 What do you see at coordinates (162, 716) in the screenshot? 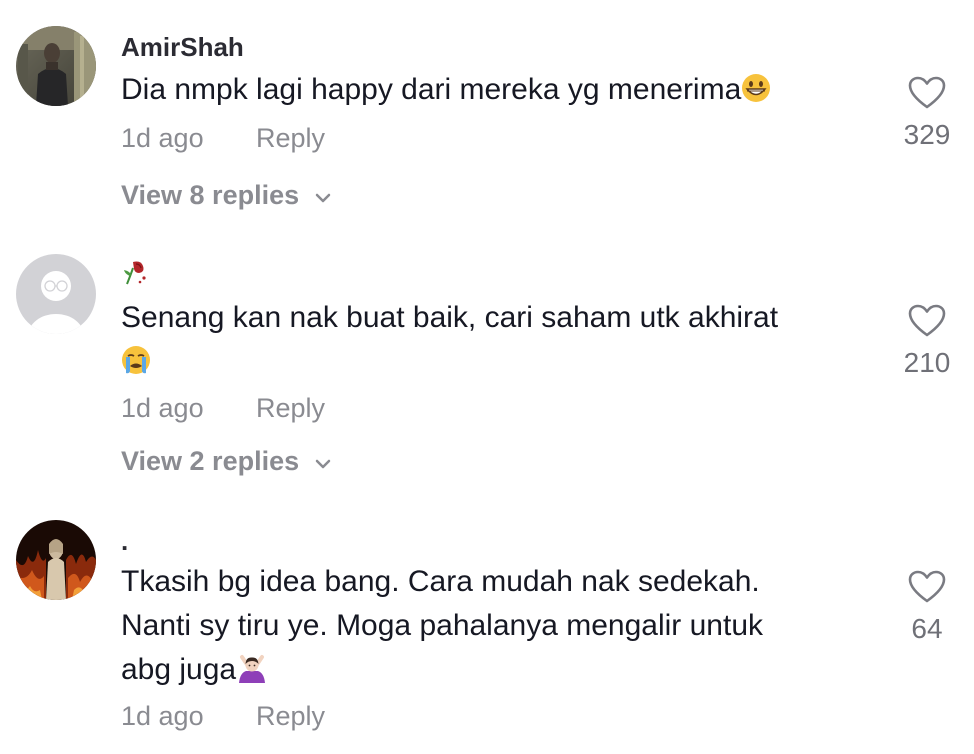
I see `comment-timestamp: 1d ago` at bounding box center [162, 716].